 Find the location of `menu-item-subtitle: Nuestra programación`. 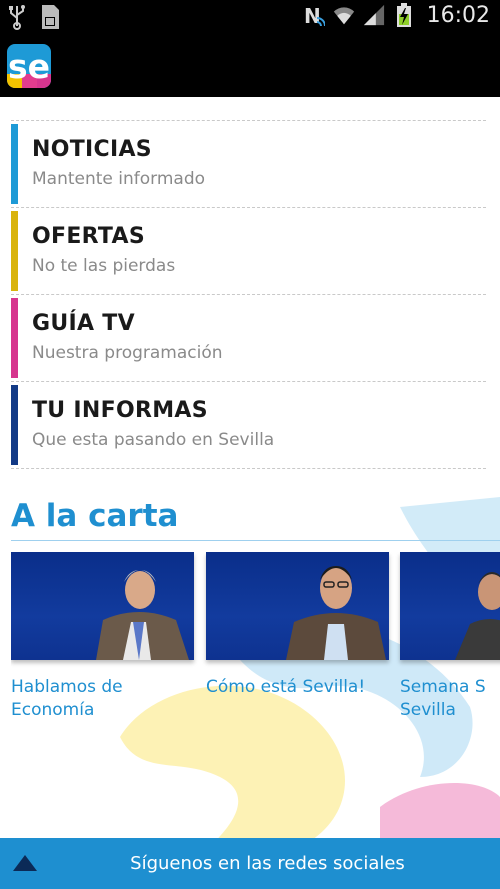

menu-item-subtitle: Nuestra programación is located at coordinates (127, 353).